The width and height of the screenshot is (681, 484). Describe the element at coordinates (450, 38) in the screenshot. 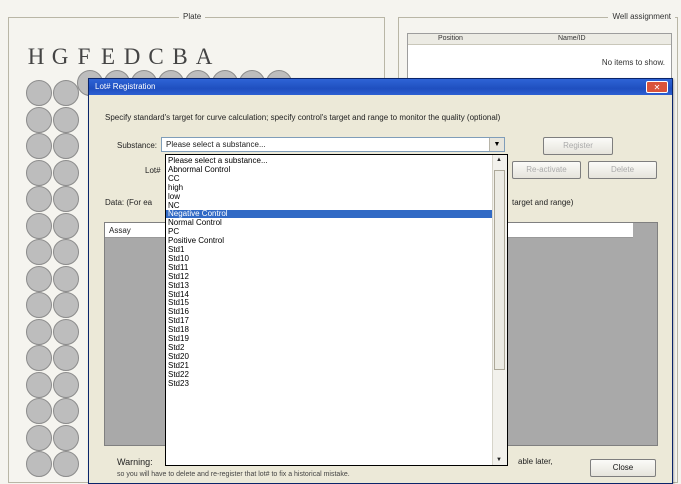

I see `position-column-header: Position` at that location.